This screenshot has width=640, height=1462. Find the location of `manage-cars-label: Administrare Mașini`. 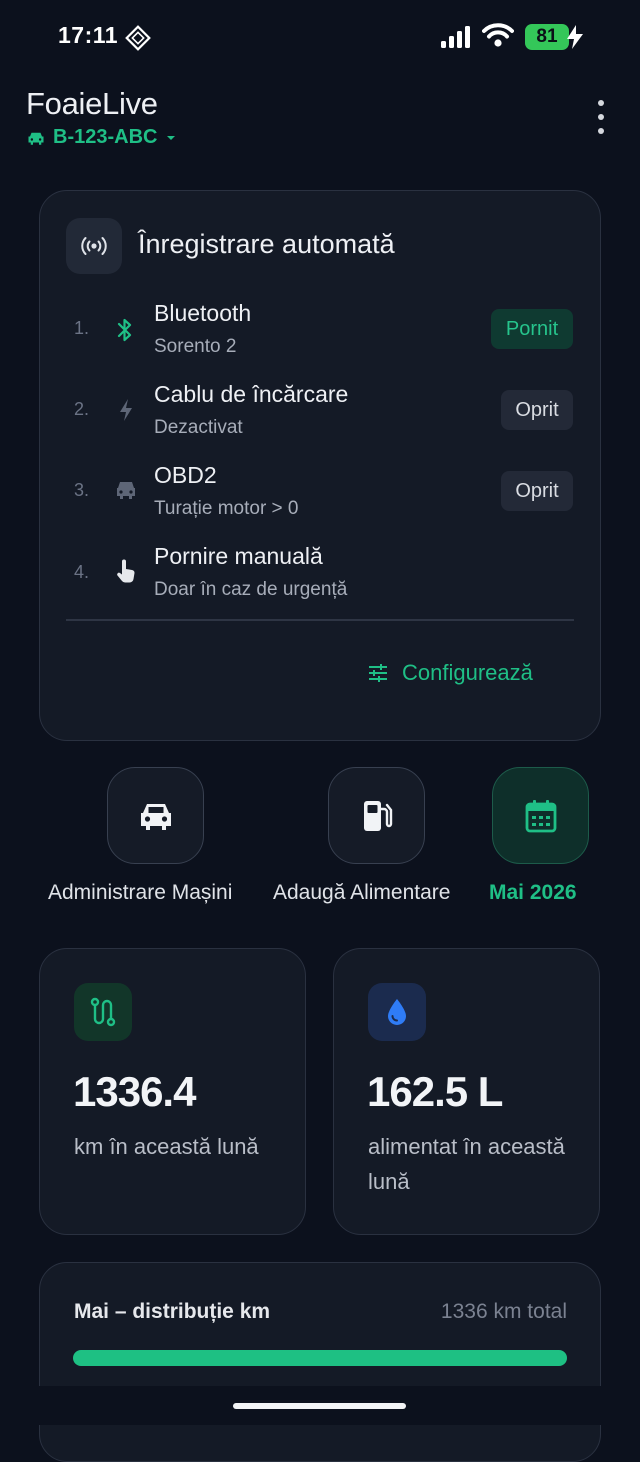

manage-cars-label: Administrare Mașini is located at coordinates (140, 893).